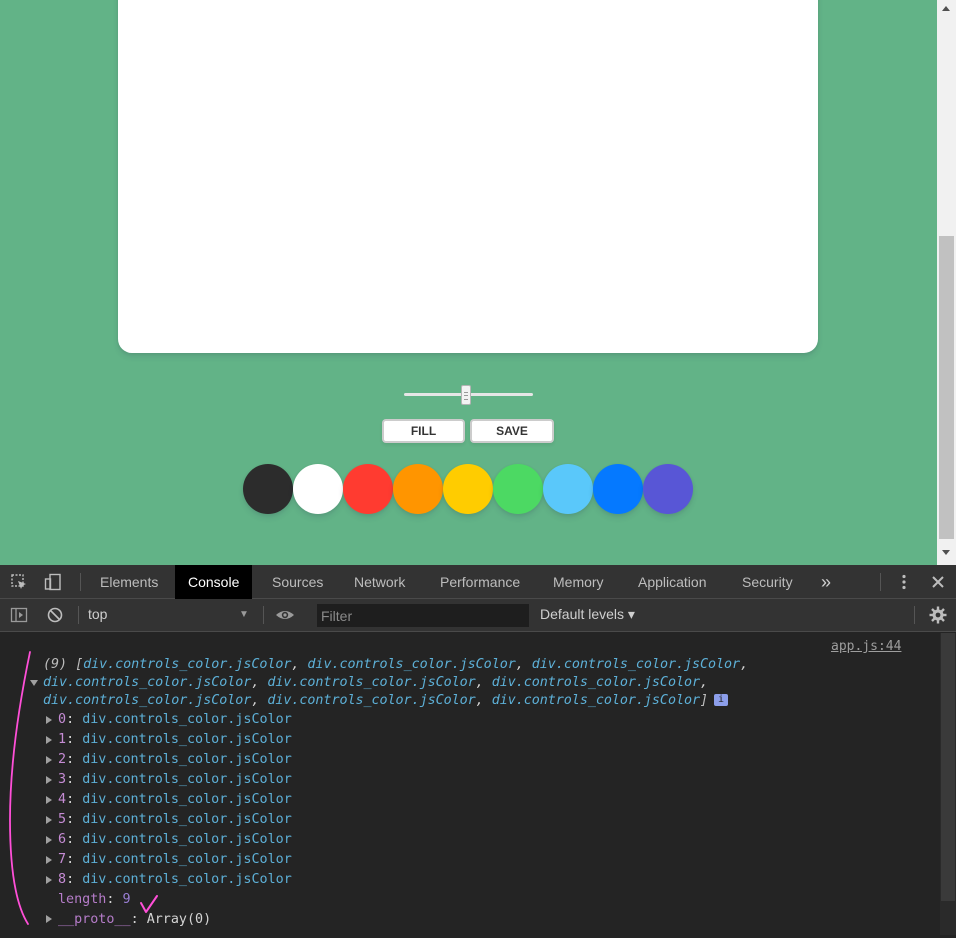 The height and width of the screenshot is (938, 956). I want to click on execution-context-select: top, so click(97, 614).